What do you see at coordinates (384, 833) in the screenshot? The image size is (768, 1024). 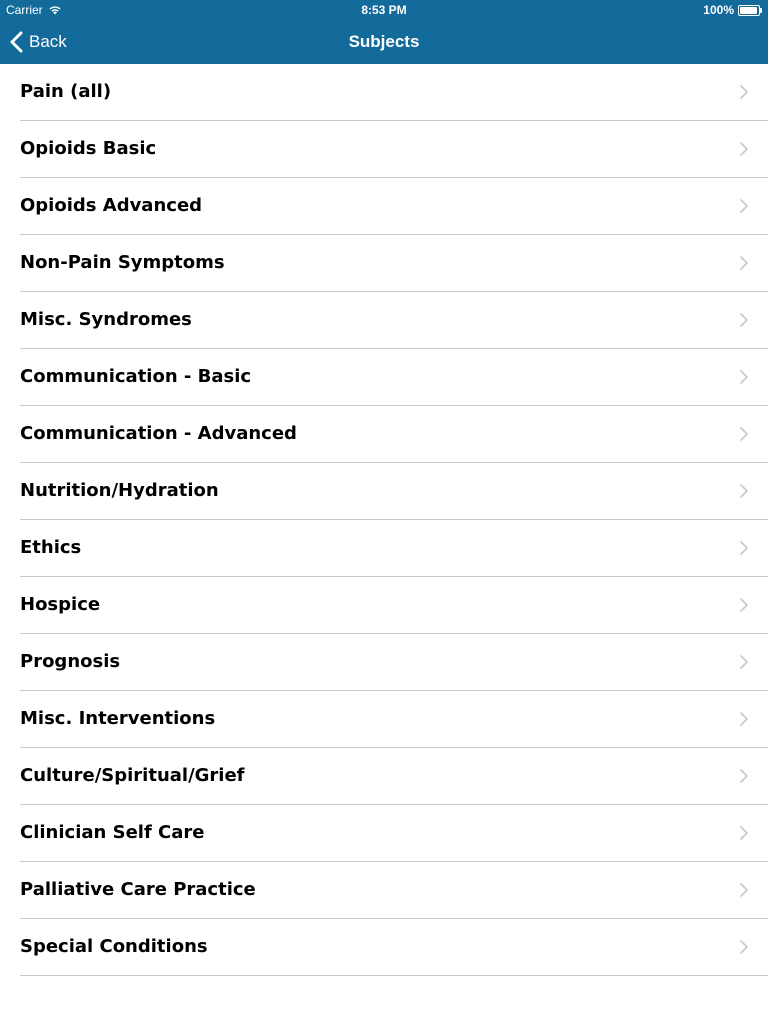 I see `list-item: Clinician Self Care` at bounding box center [384, 833].